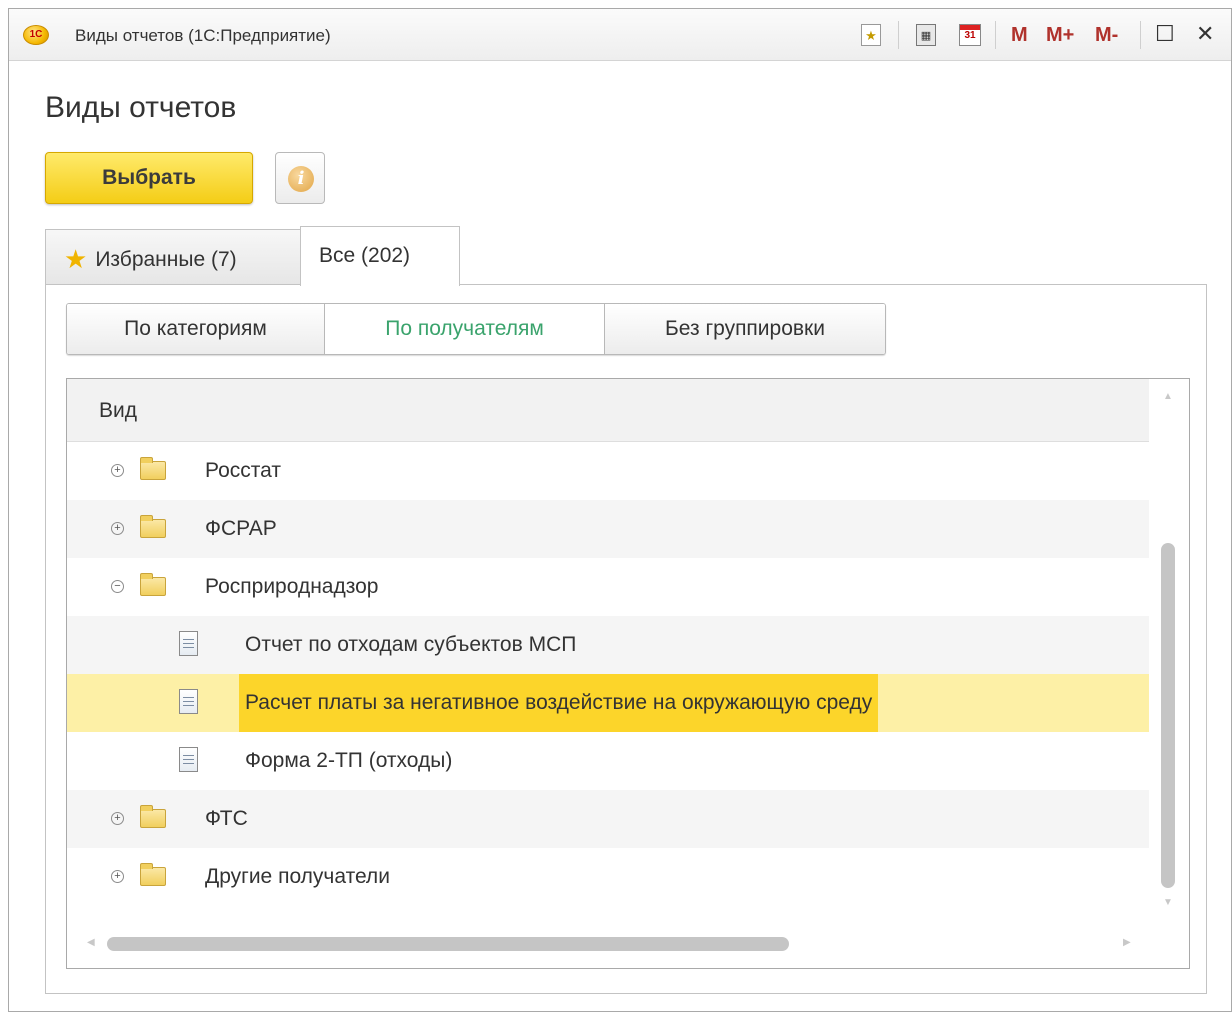  What do you see at coordinates (448, 944) in the screenshot?
I see `horizontal-scroll-thumb` at bounding box center [448, 944].